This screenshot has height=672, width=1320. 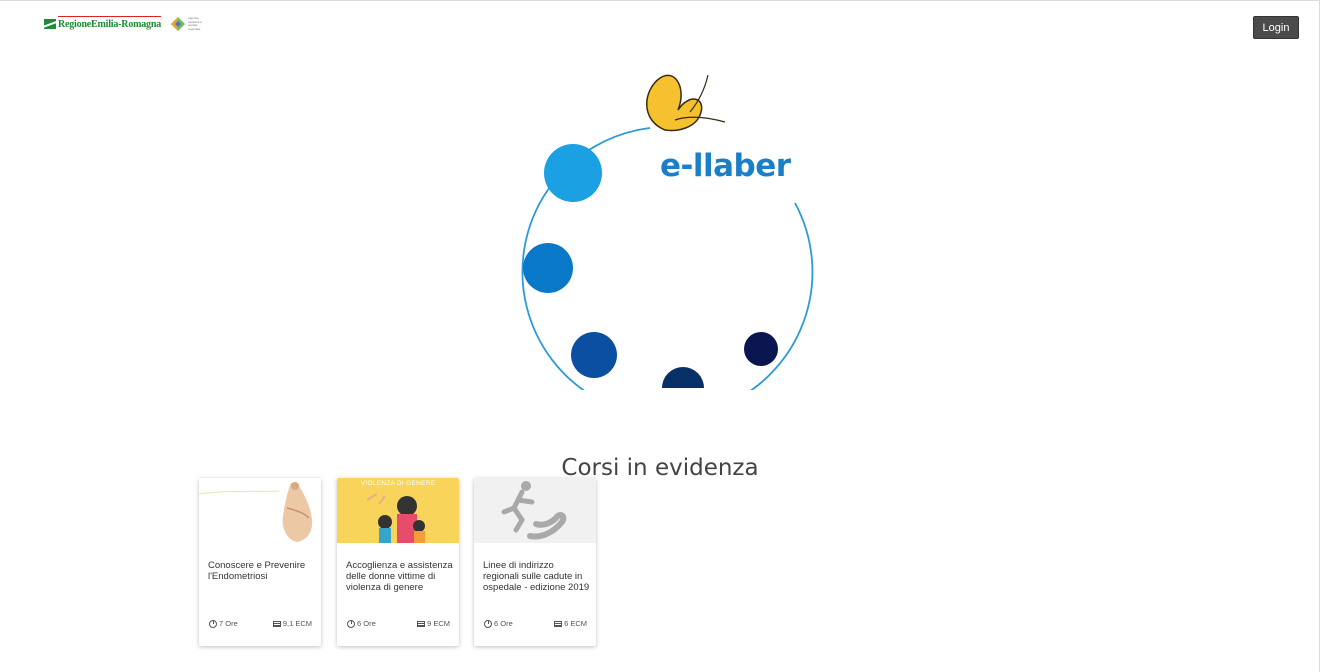 I want to click on course-credits: 9,1 ECM, so click(x=292, y=623).